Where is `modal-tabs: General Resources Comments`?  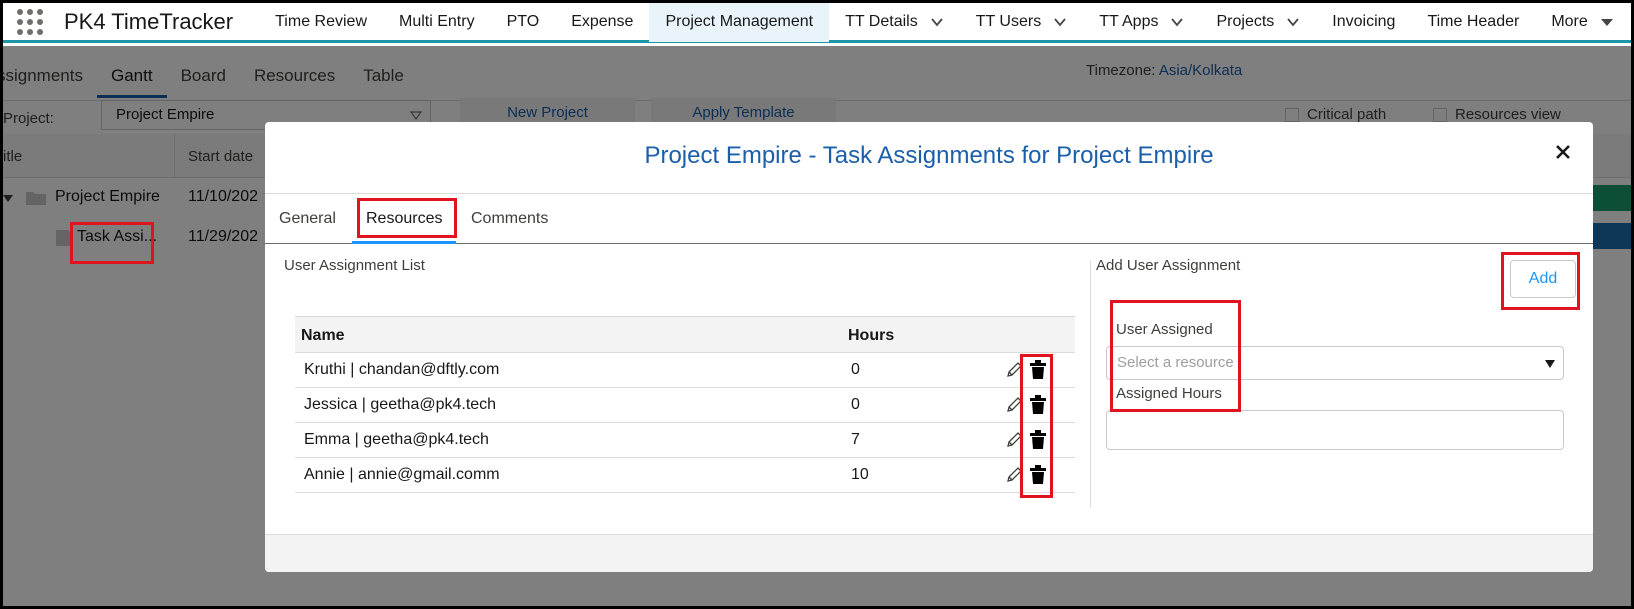 modal-tabs: General Resources Comments is located at coordinates (929, 219).